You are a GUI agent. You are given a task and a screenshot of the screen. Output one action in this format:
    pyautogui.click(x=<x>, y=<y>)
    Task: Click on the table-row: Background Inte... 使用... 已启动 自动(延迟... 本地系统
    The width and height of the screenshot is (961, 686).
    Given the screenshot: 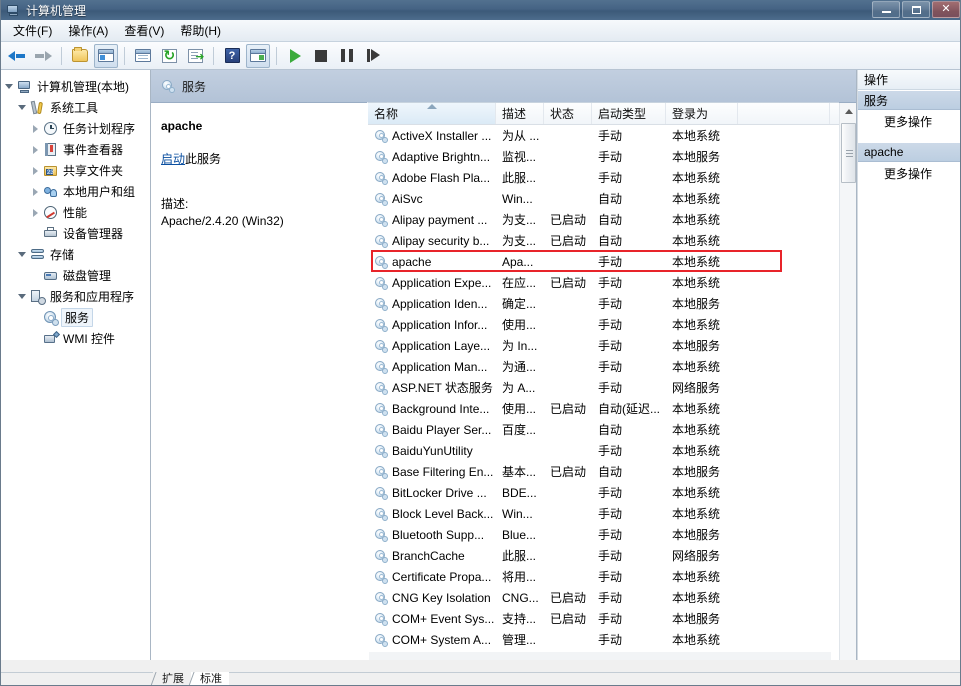 What is the action you would take?
    pyautogui.click(x=603, y=408)
    